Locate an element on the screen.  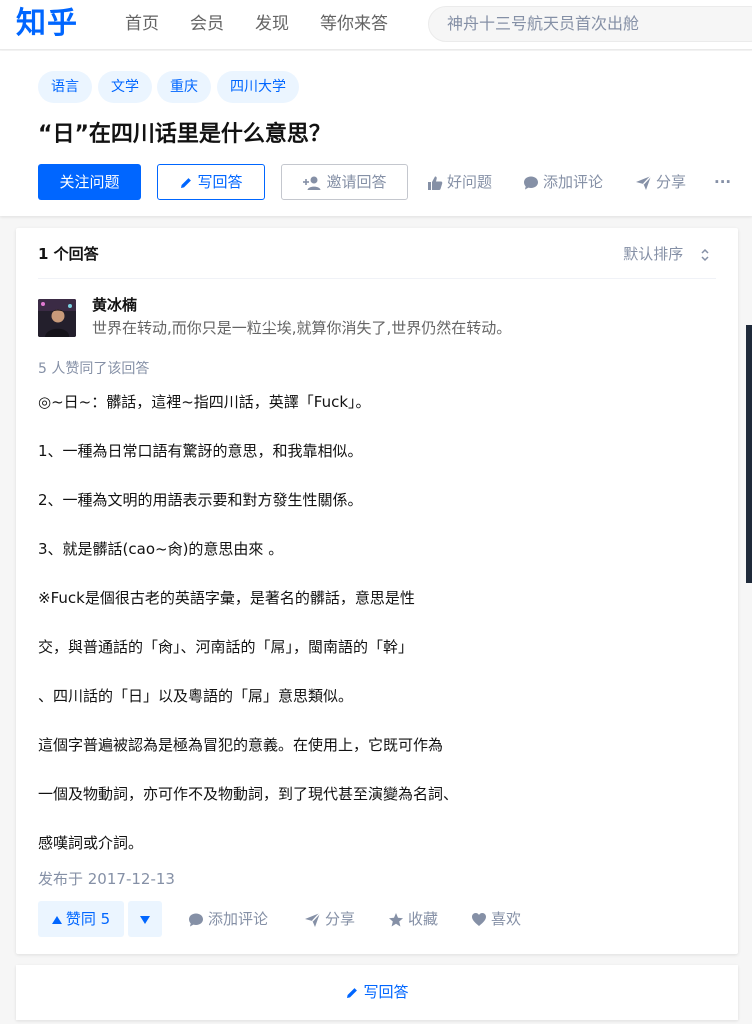
zhihu-logo: 知乎 is located at coordinates (47, 24).